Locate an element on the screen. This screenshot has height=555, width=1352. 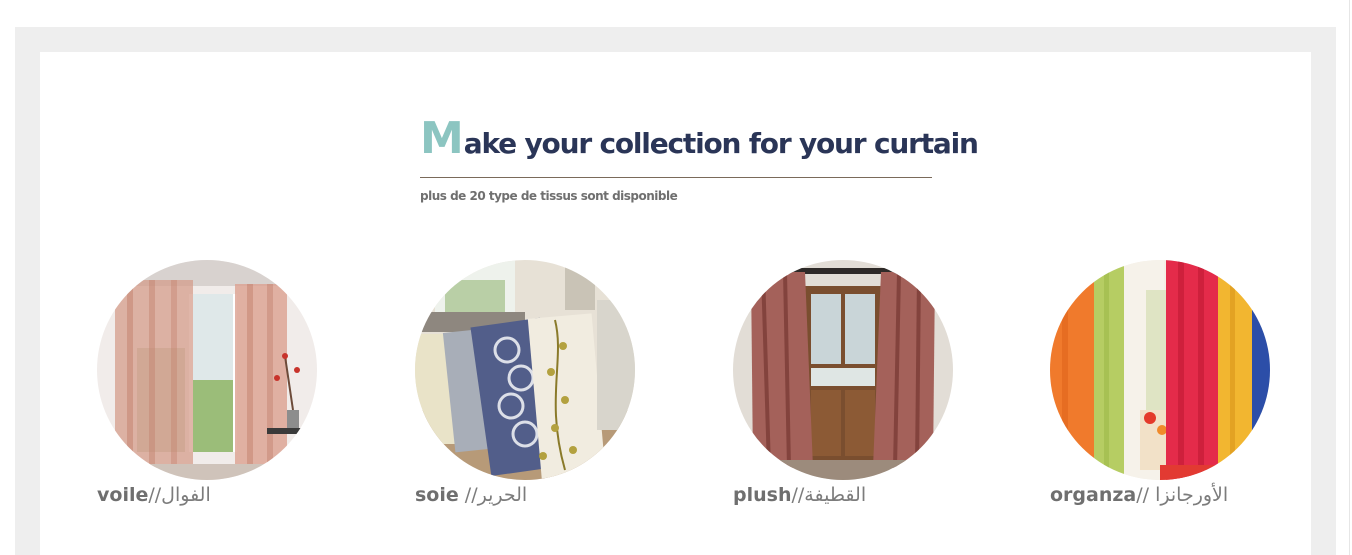
fabric-card-soie: soie //الحرير is located at coordinates (530, 390).